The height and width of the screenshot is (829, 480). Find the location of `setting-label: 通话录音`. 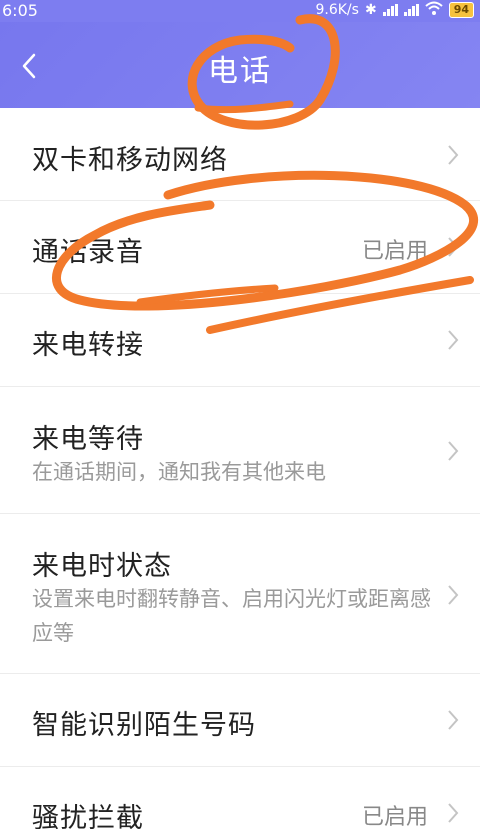

setting-label: 通话录音 is located at coordinates (88, 252).